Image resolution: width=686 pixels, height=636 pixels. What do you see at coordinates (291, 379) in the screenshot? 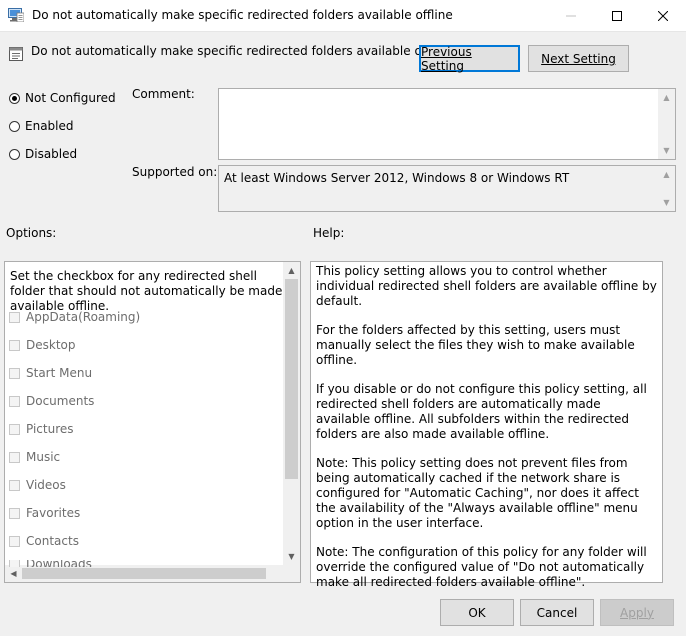
I see `options-vscroll-thumb` at bounding box center [291, 379].